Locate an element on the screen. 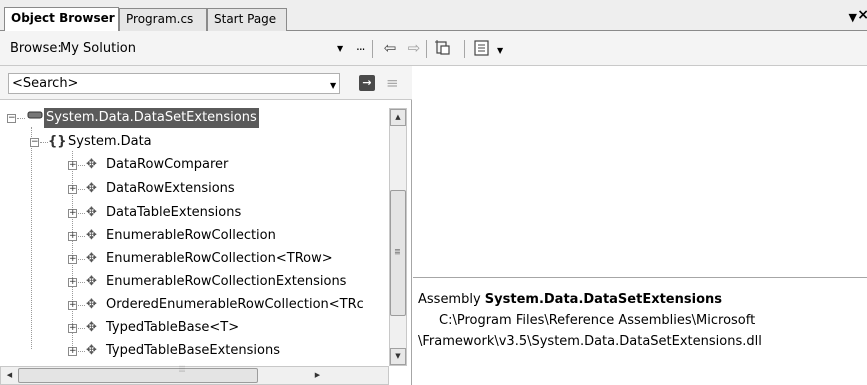  vertical-scrollbar: ▲ ═ ═ ▼ is located at coordinates (398, 237).